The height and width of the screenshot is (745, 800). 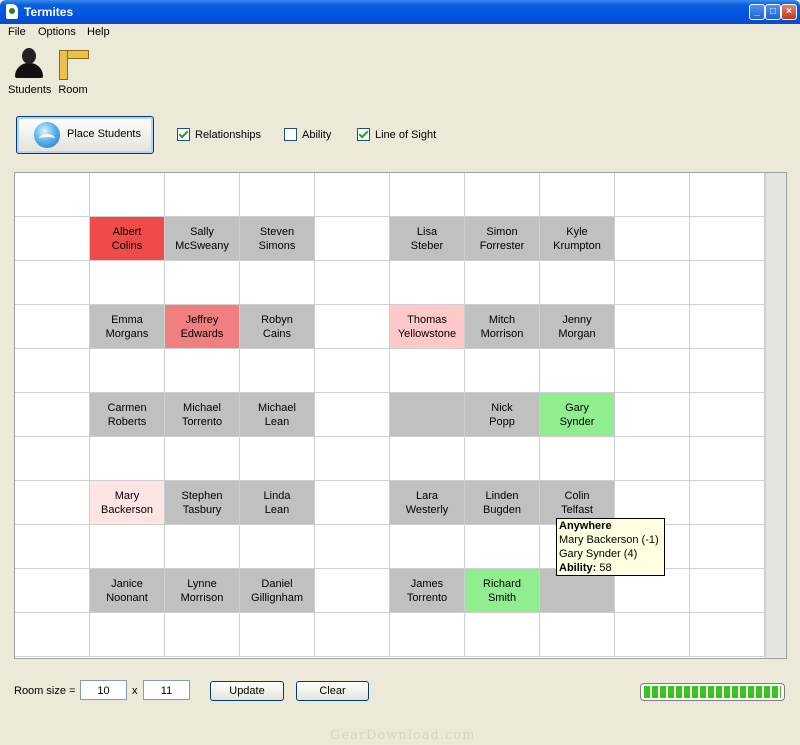 What do you see at coordinates (127, 591) in the screenshot?
I see `student-desk: Janice Noonant` at bounding box center [127, 591].